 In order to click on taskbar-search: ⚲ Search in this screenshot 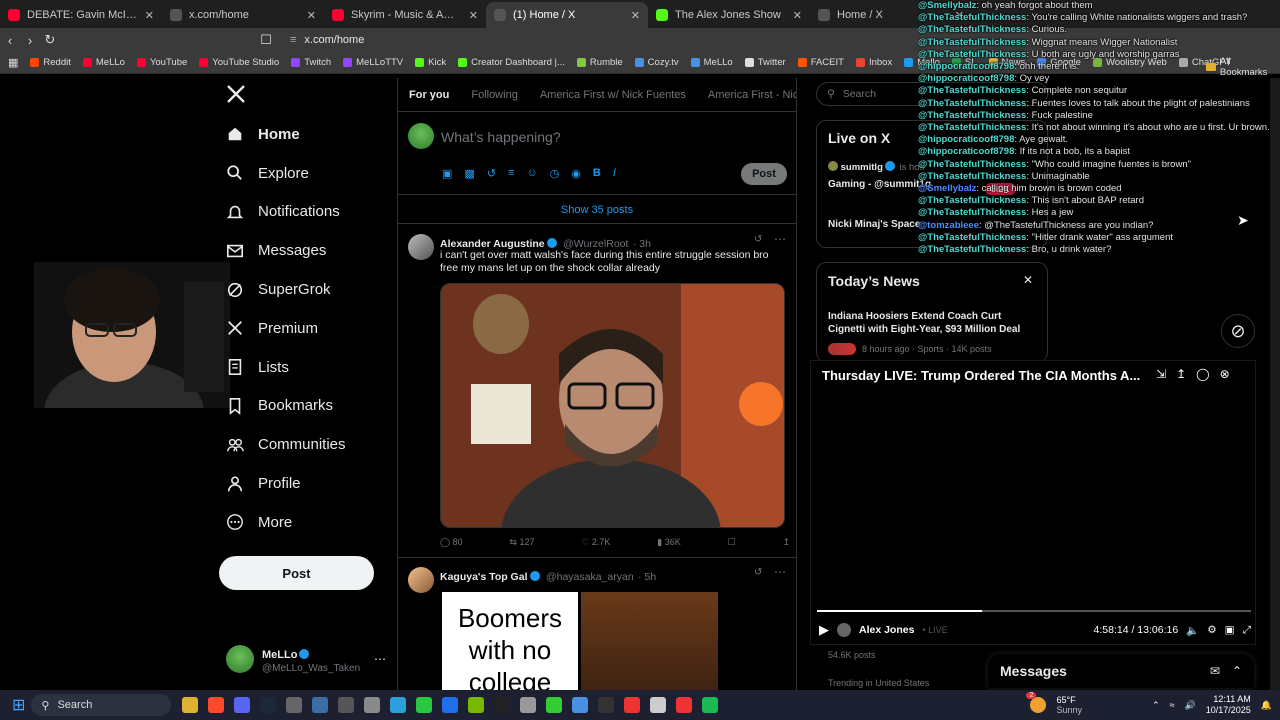, I will do `click(101, 705)`.